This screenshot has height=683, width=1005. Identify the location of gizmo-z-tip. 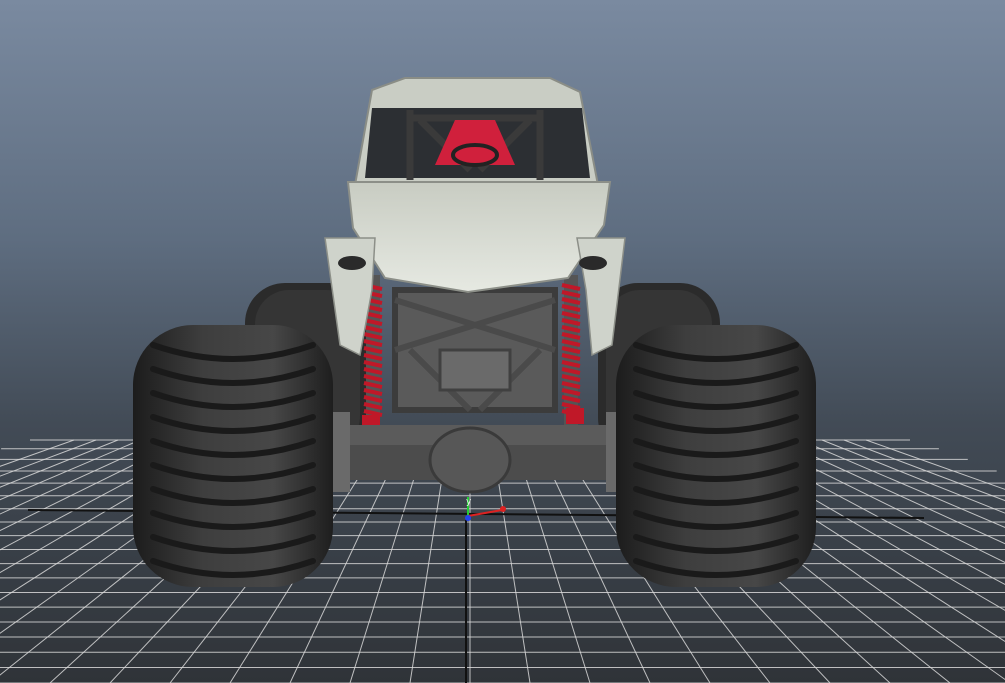
(468, 518).